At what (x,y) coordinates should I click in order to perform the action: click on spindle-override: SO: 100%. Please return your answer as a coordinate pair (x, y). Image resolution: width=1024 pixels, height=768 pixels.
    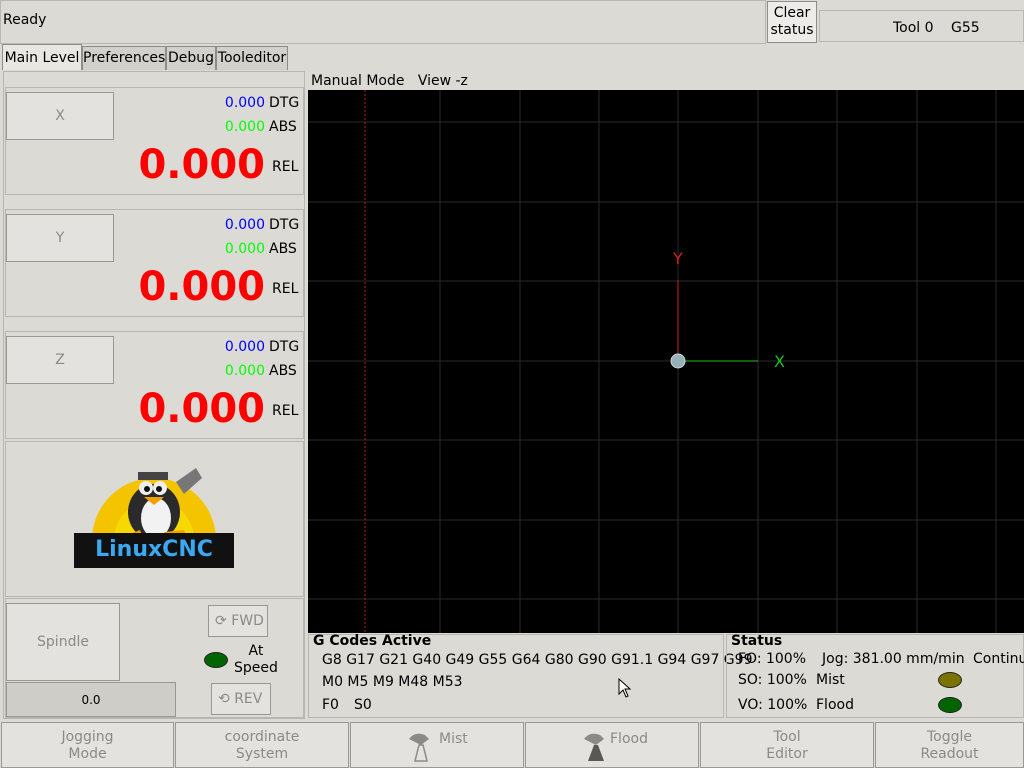
    Looking at the image, I should click on (772, 680).